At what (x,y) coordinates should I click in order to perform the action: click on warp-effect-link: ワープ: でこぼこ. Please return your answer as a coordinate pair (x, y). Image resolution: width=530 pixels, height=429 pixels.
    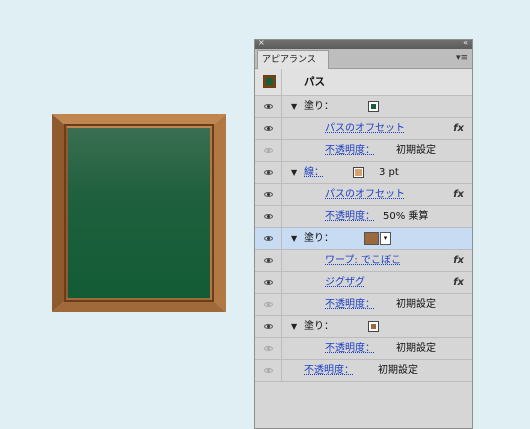
    Looking at the image, I should click on (363, 260).